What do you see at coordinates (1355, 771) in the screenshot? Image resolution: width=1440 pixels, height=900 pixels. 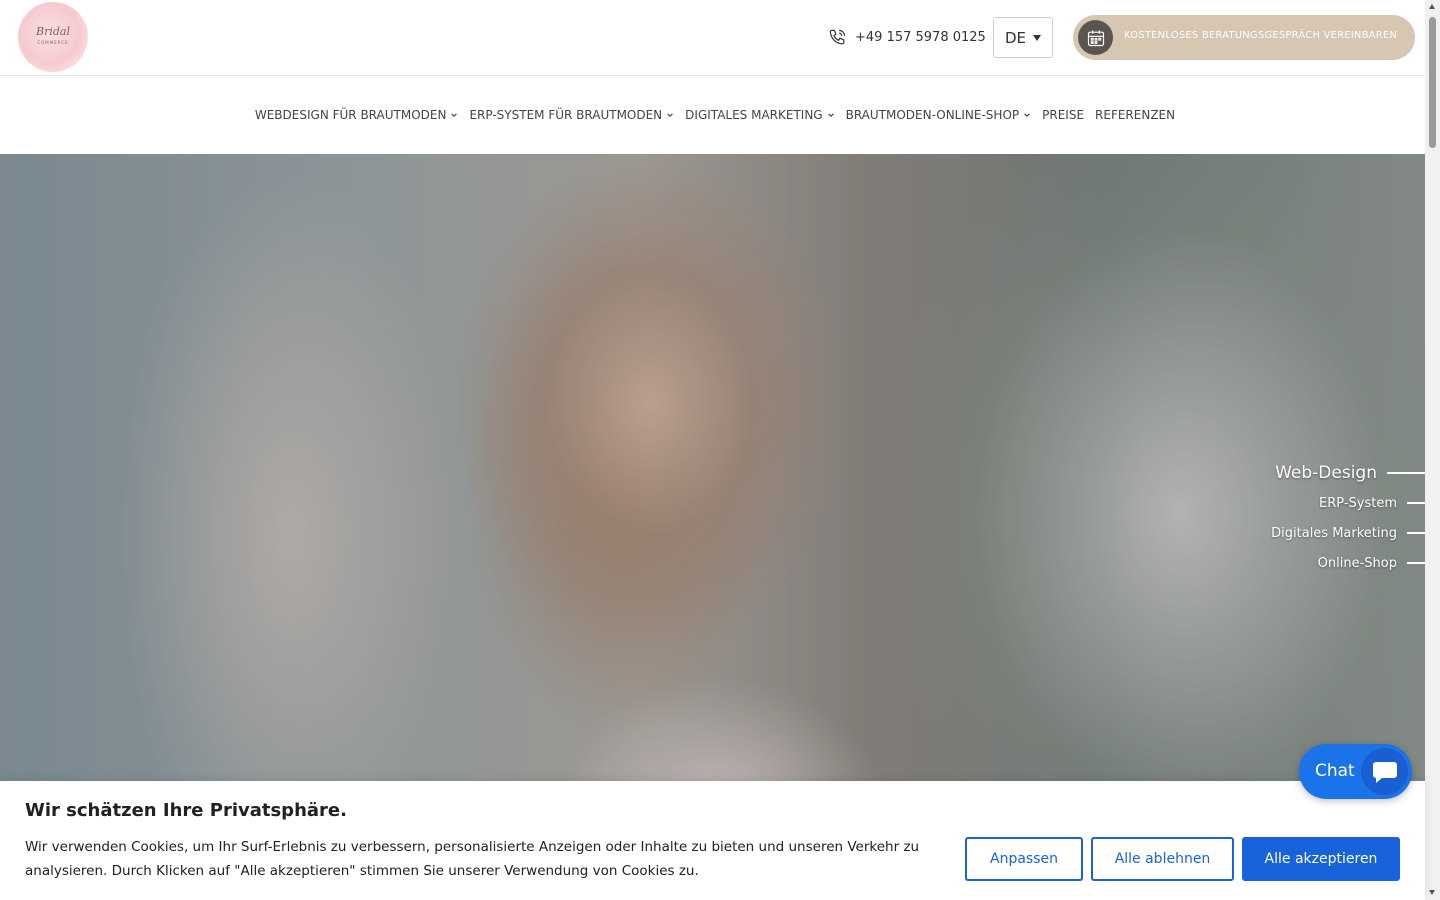 I see `chat-button: Chat` at bounding box center [1355, 771].